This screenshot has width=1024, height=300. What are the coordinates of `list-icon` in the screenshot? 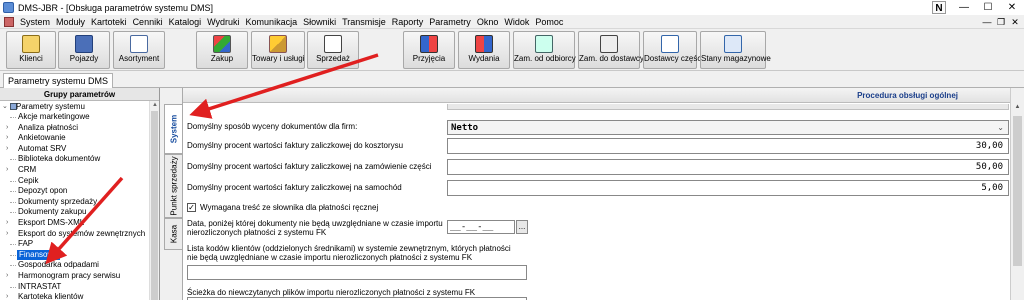 It's located at (139, 44).